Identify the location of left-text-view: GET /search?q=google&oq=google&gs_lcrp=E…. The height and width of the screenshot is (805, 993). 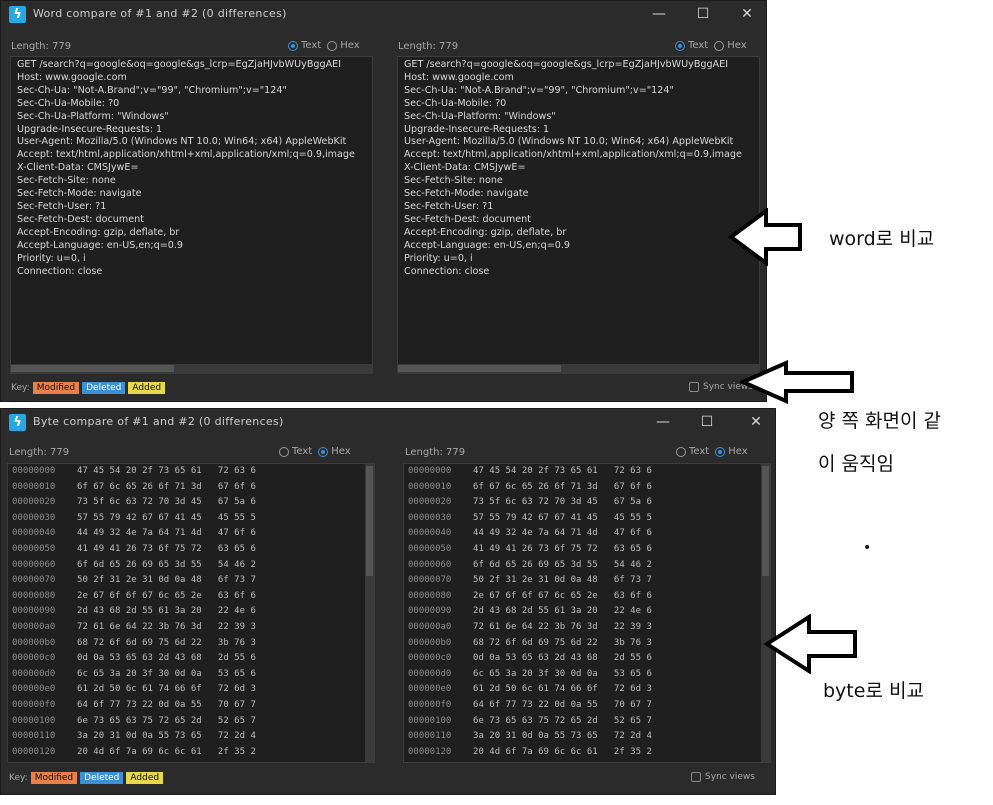
(191, 215).